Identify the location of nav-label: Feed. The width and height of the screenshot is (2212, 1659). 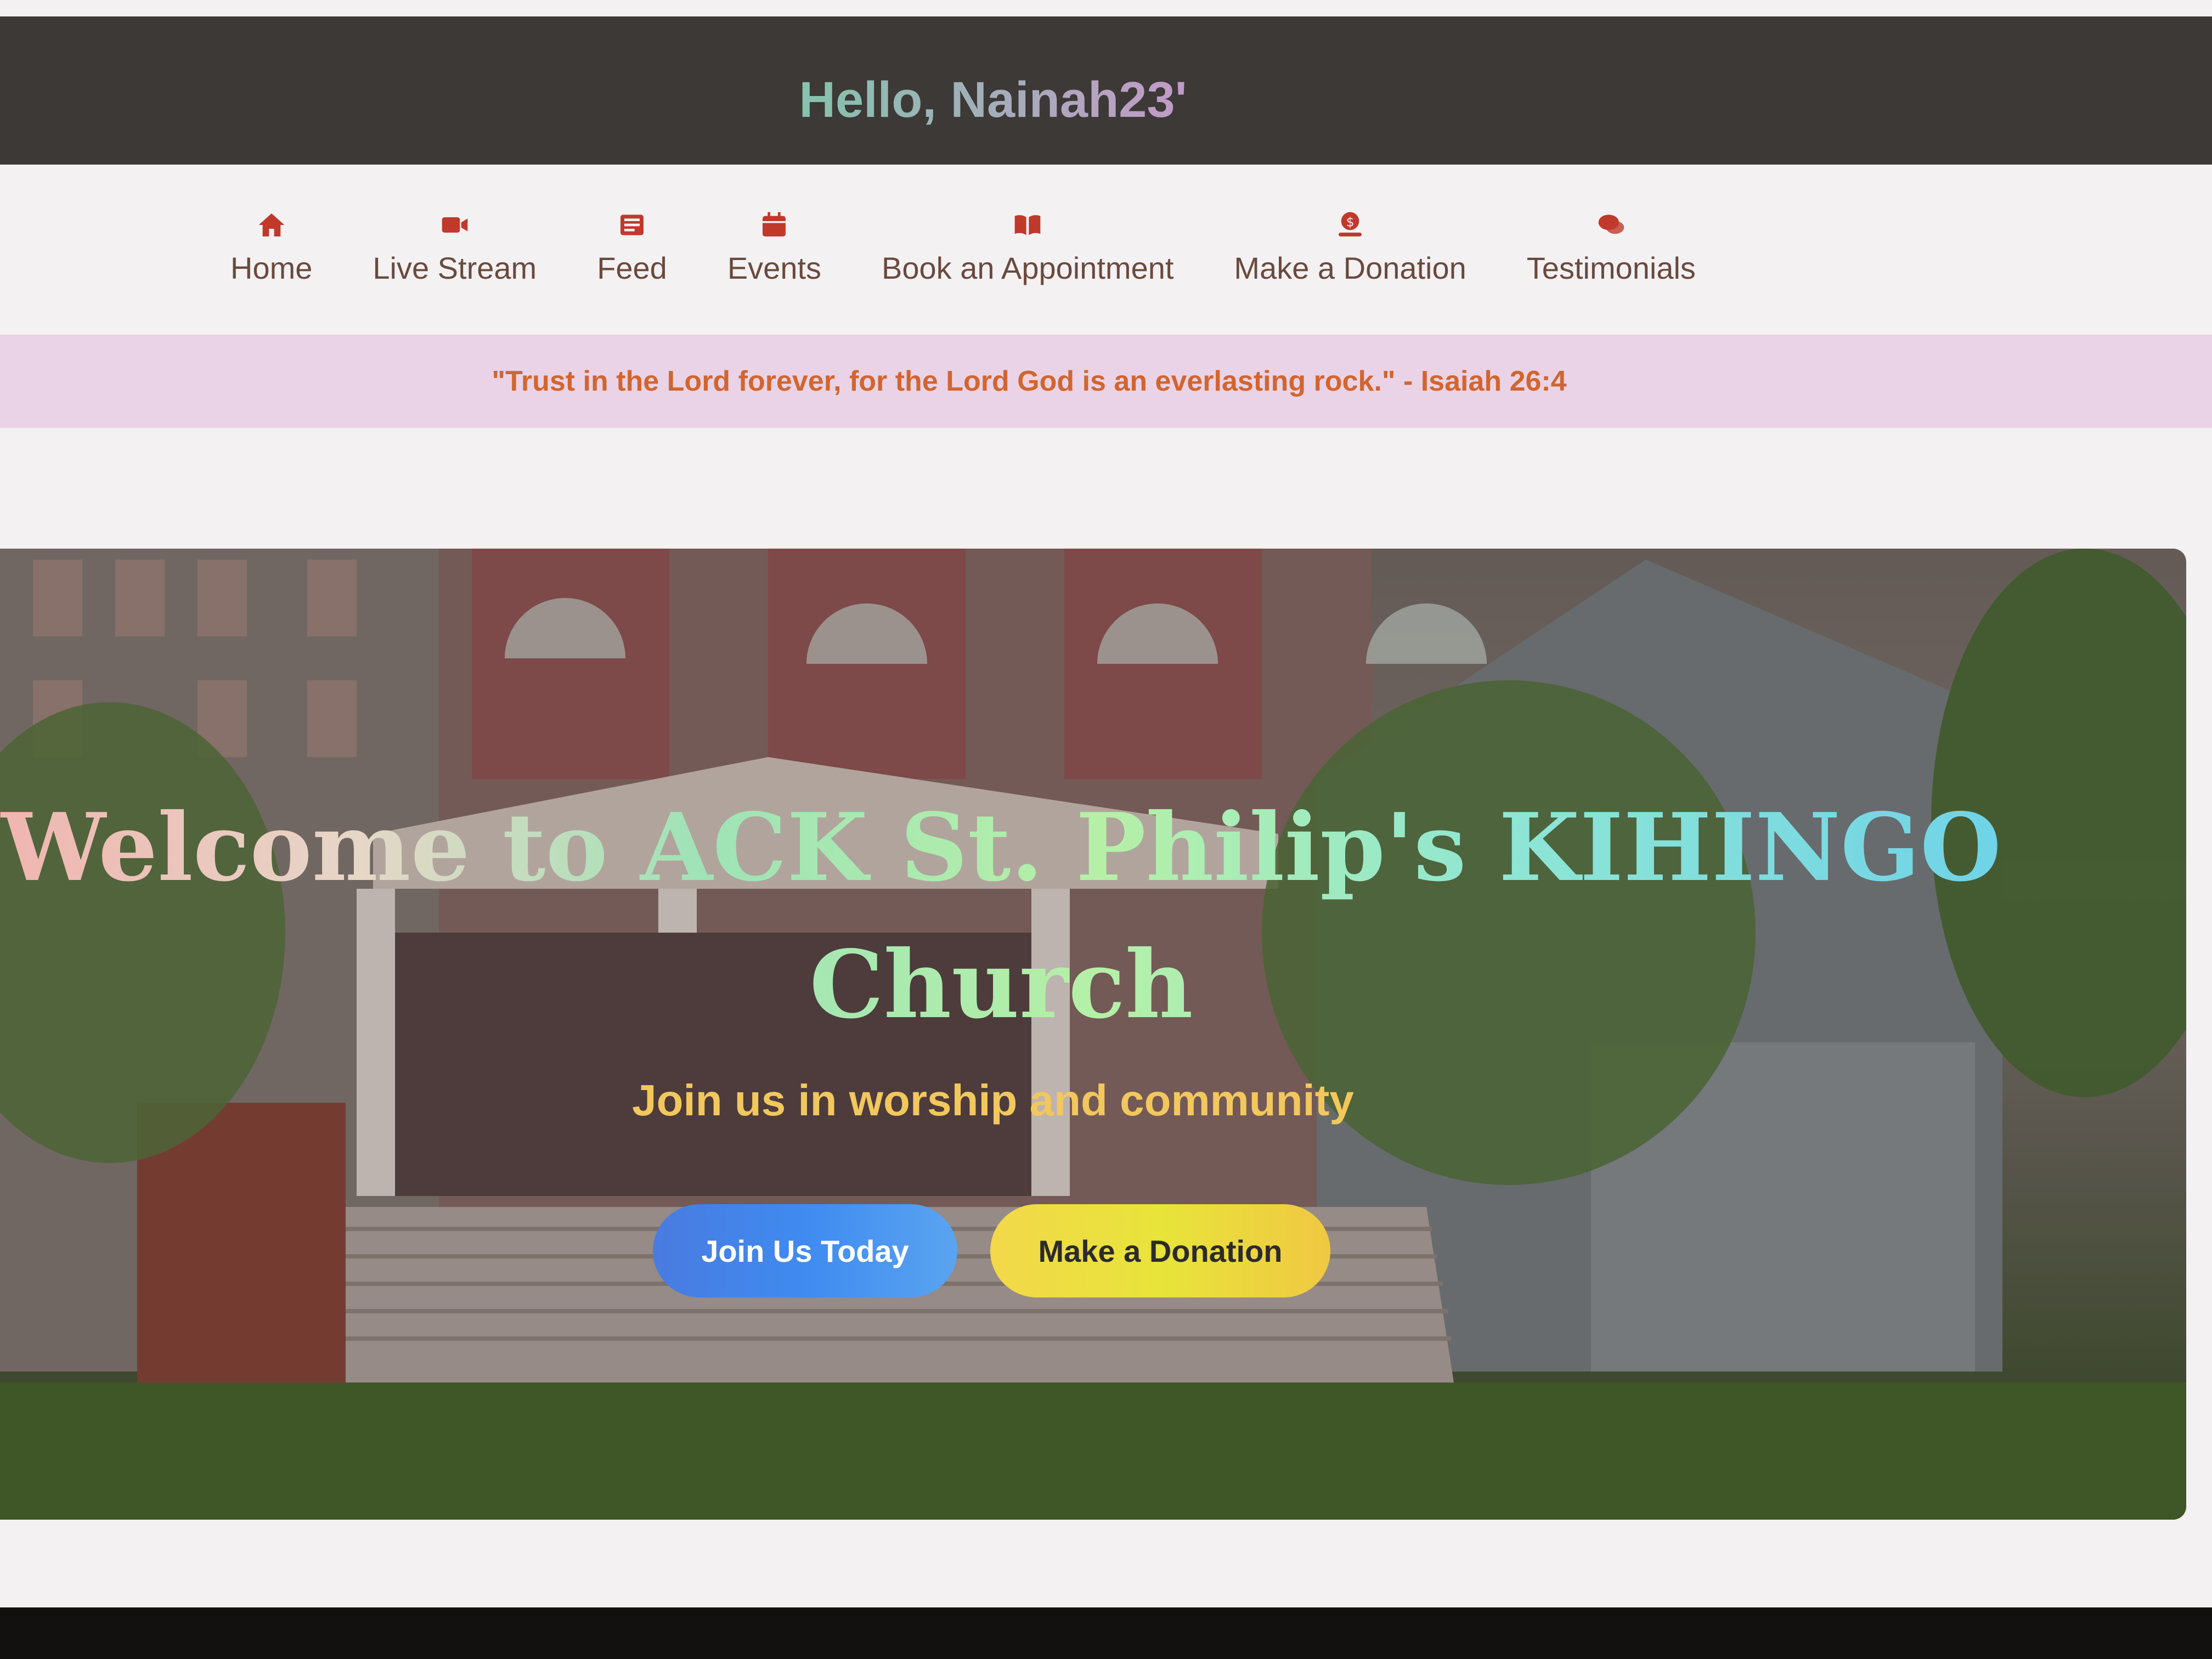
(632, 268).